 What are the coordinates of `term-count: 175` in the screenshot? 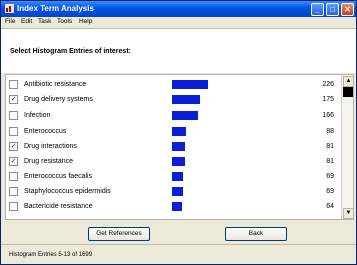 It's located at (328, 99).